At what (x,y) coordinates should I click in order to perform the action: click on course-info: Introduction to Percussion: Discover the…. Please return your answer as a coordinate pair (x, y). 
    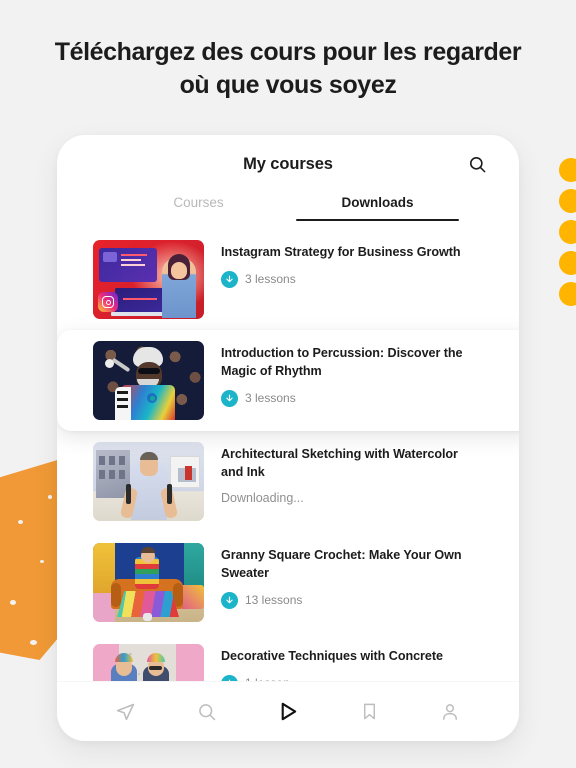
    Looking at the image, I should click on (352, 374).